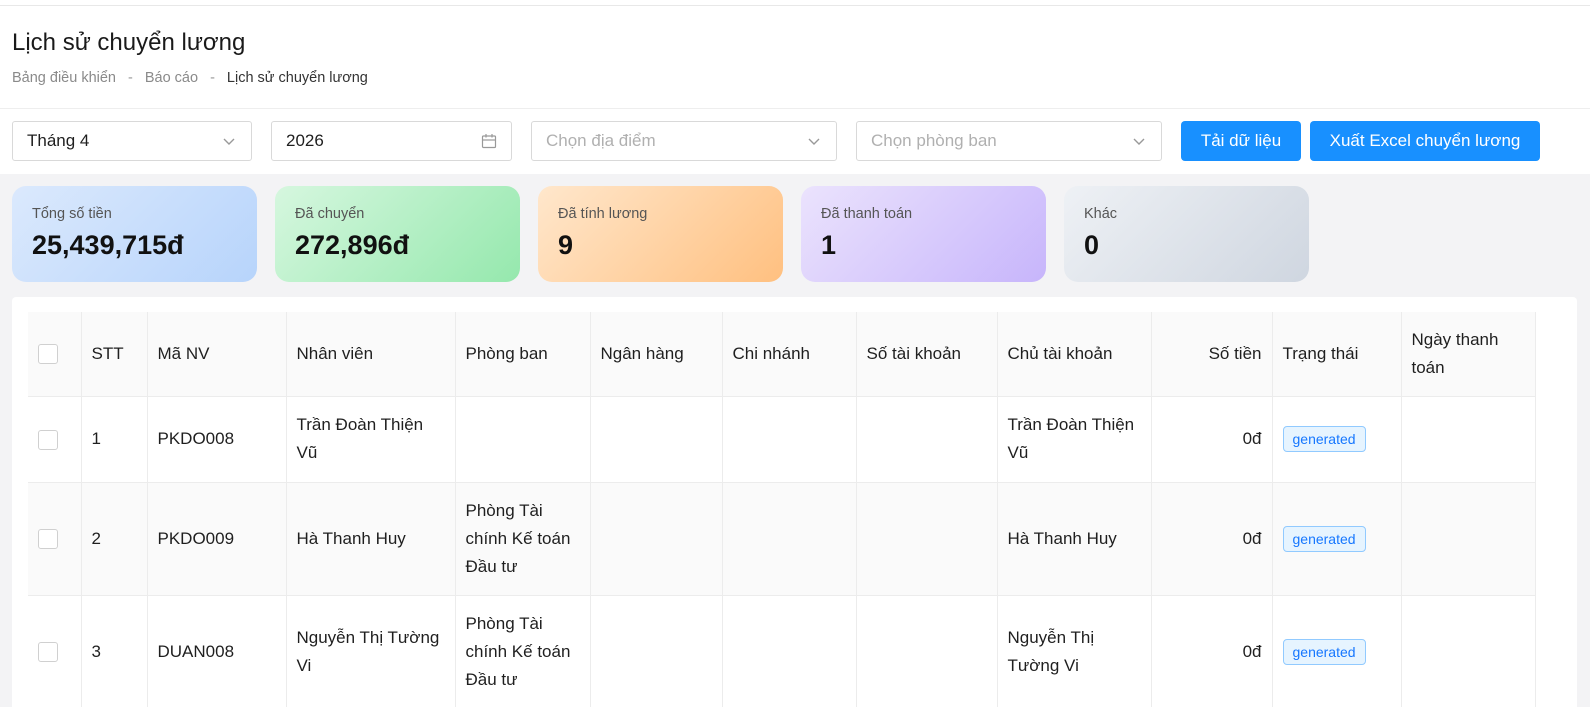 This screenshot has height=707, width=1590. What do you see at coordinates (660, 234) in the screenshot?
I see `summary-card-calculated: Đã tính lương 9` at bounding box center [660, 234].